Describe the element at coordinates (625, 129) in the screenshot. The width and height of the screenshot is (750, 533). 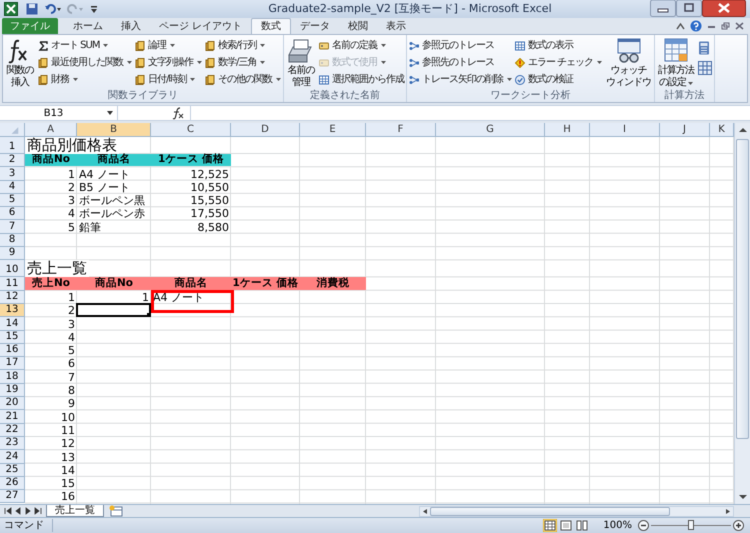
I see `column-header: I` at that location.